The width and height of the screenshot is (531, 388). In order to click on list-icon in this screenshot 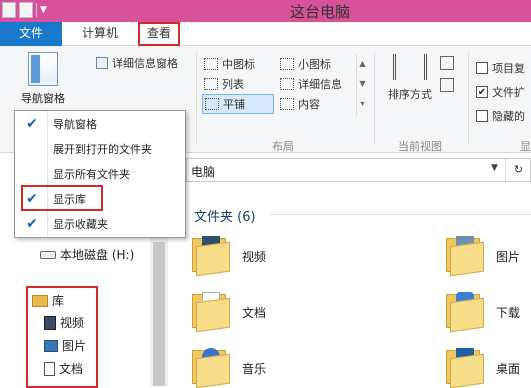, I will do `click(211, 84)`.